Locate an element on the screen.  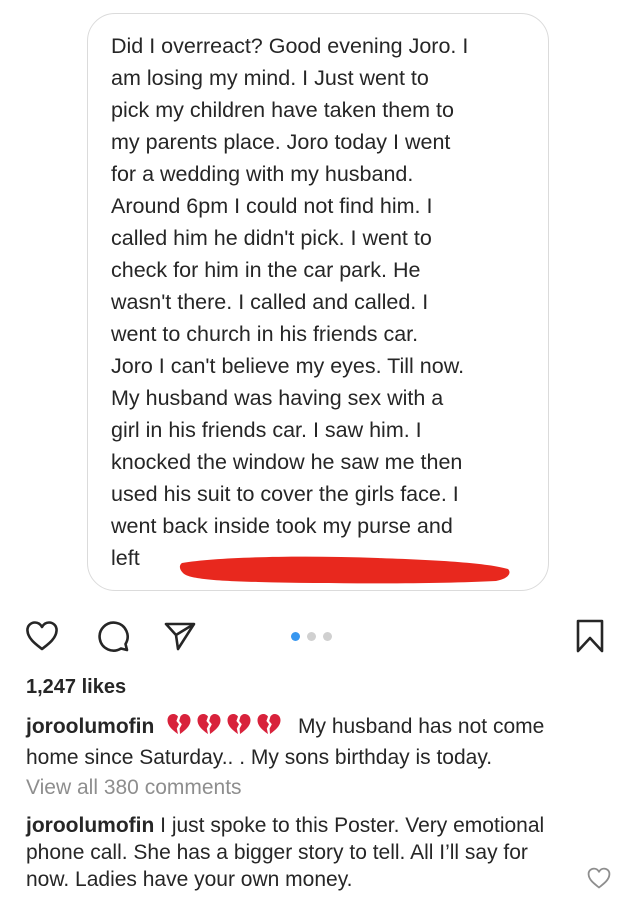
message-line: went back inside took my purse and is located at coordinates (282, 526).